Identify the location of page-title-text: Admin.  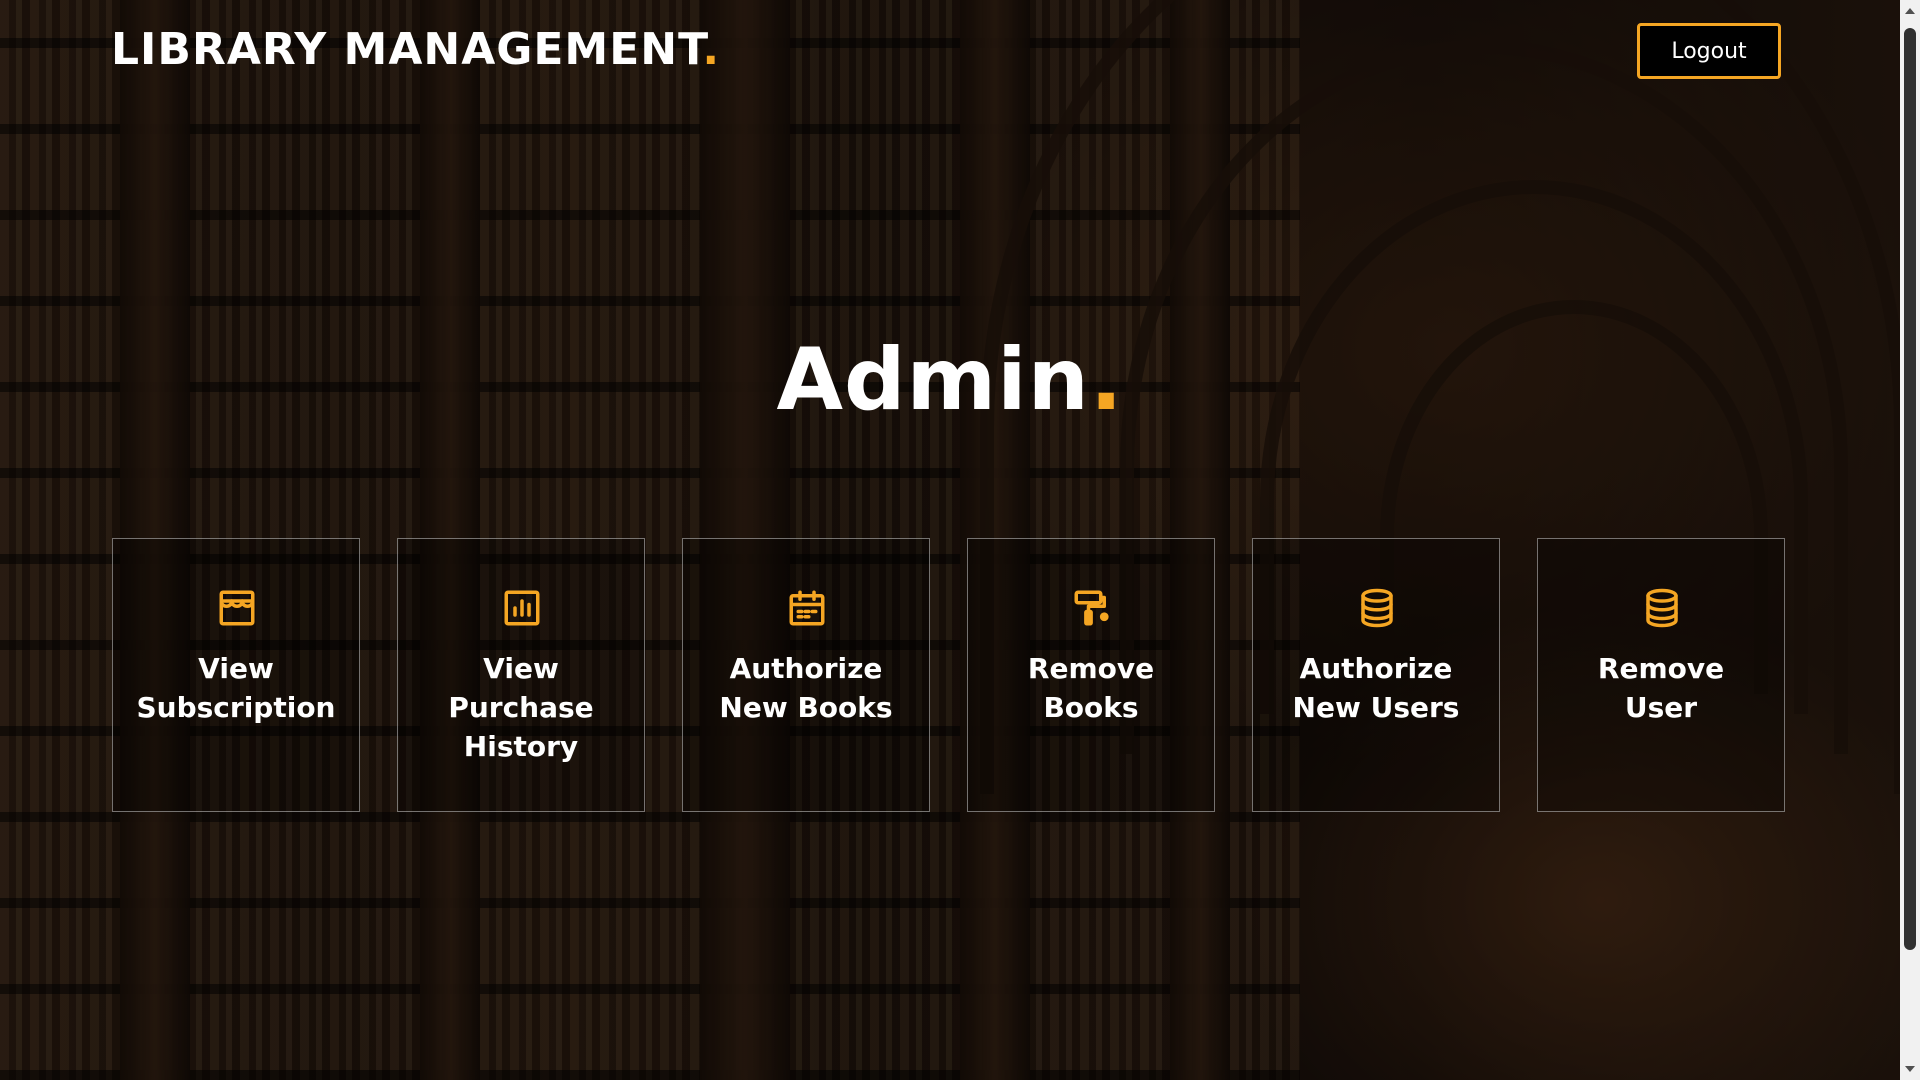
(933, 380).